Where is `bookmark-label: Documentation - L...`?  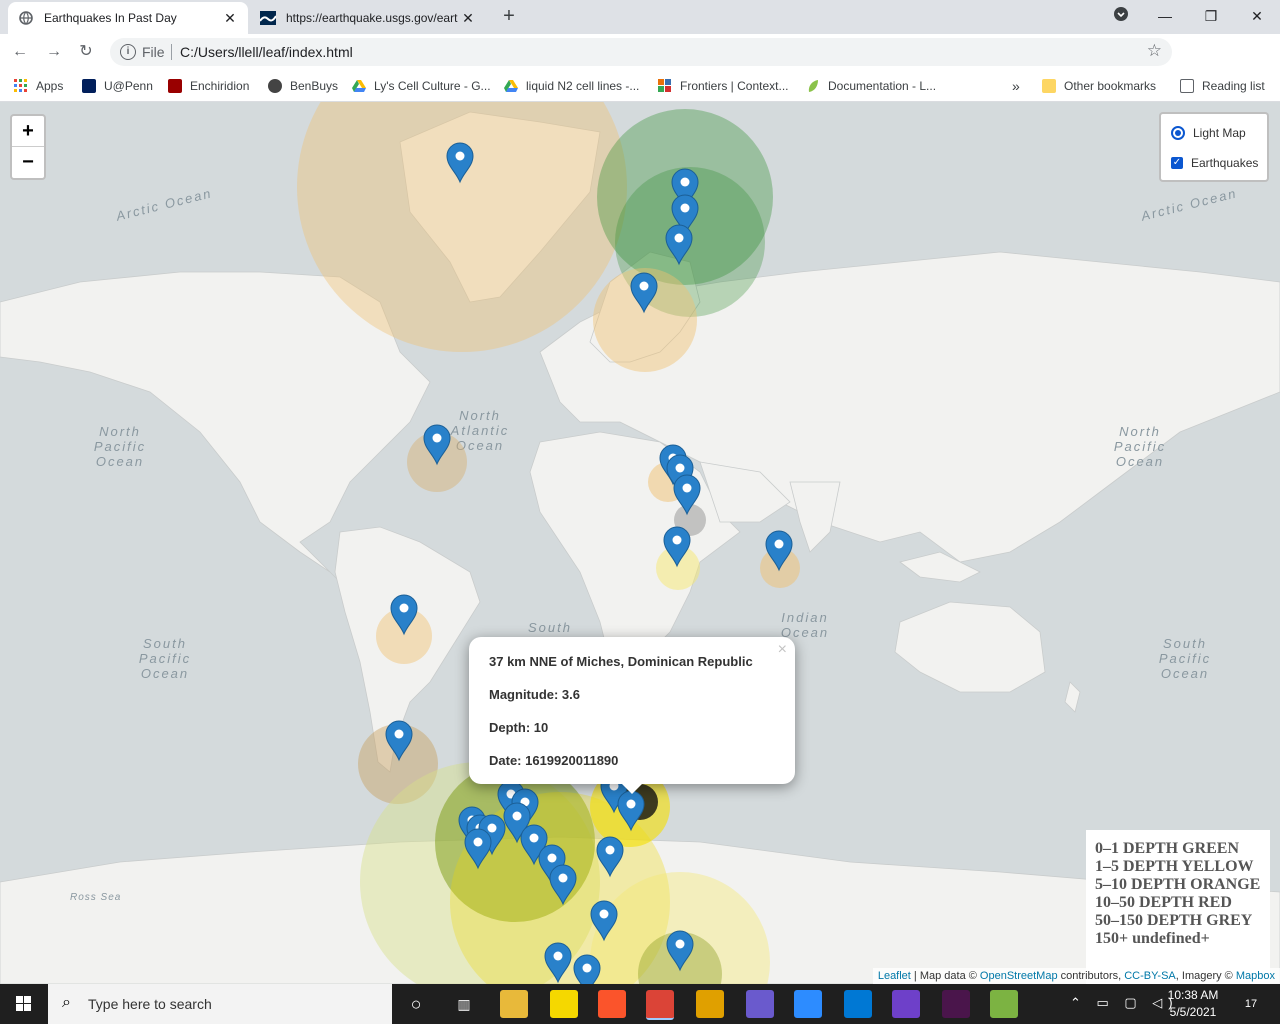 bookmark-label: Documentation - L... is located at coordinates (882, 86).